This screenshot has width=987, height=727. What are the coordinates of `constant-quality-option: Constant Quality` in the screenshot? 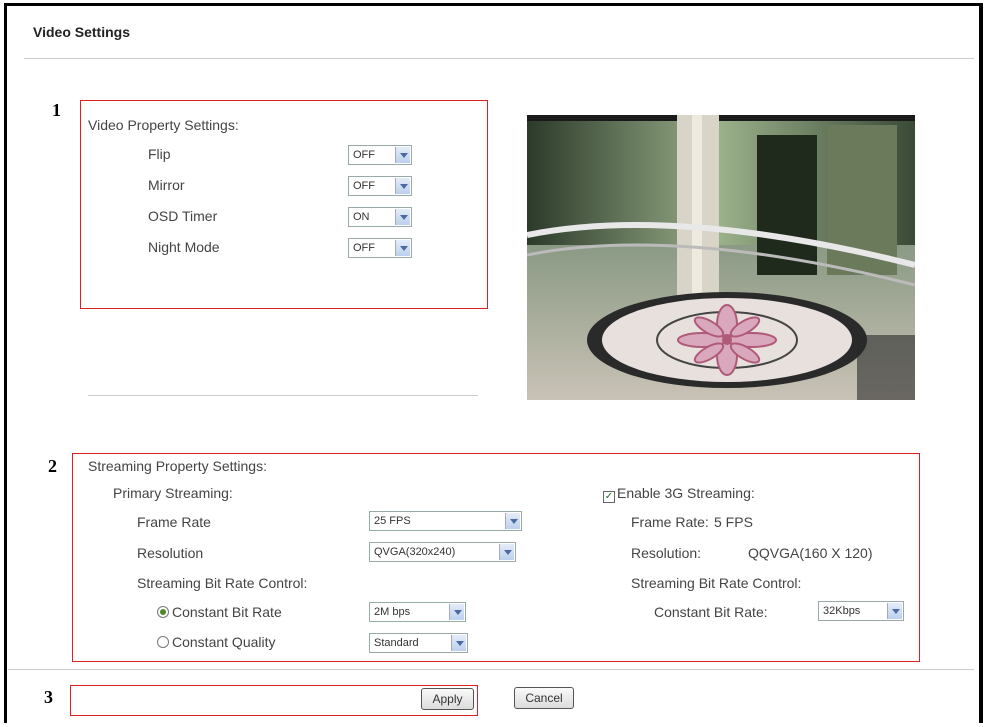 It's located at (216, 642).